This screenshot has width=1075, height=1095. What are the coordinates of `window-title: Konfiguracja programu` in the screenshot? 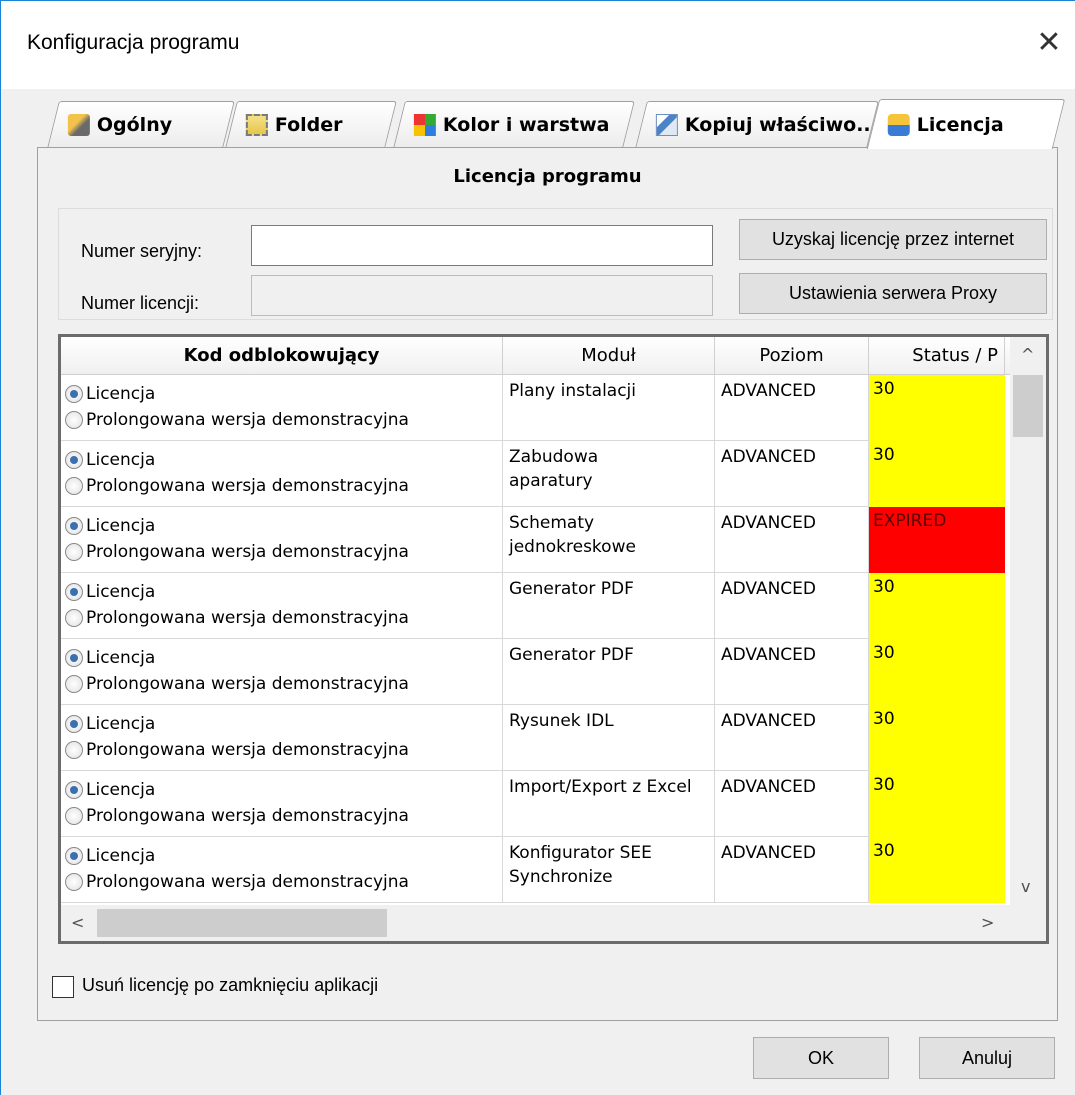 It's located at (133, 42).